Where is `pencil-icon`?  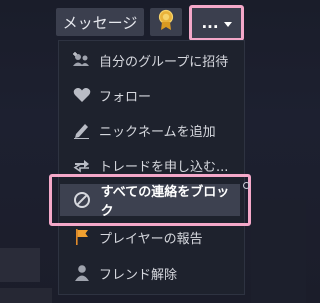 pencil-icon is located at coordinates (82, 130).